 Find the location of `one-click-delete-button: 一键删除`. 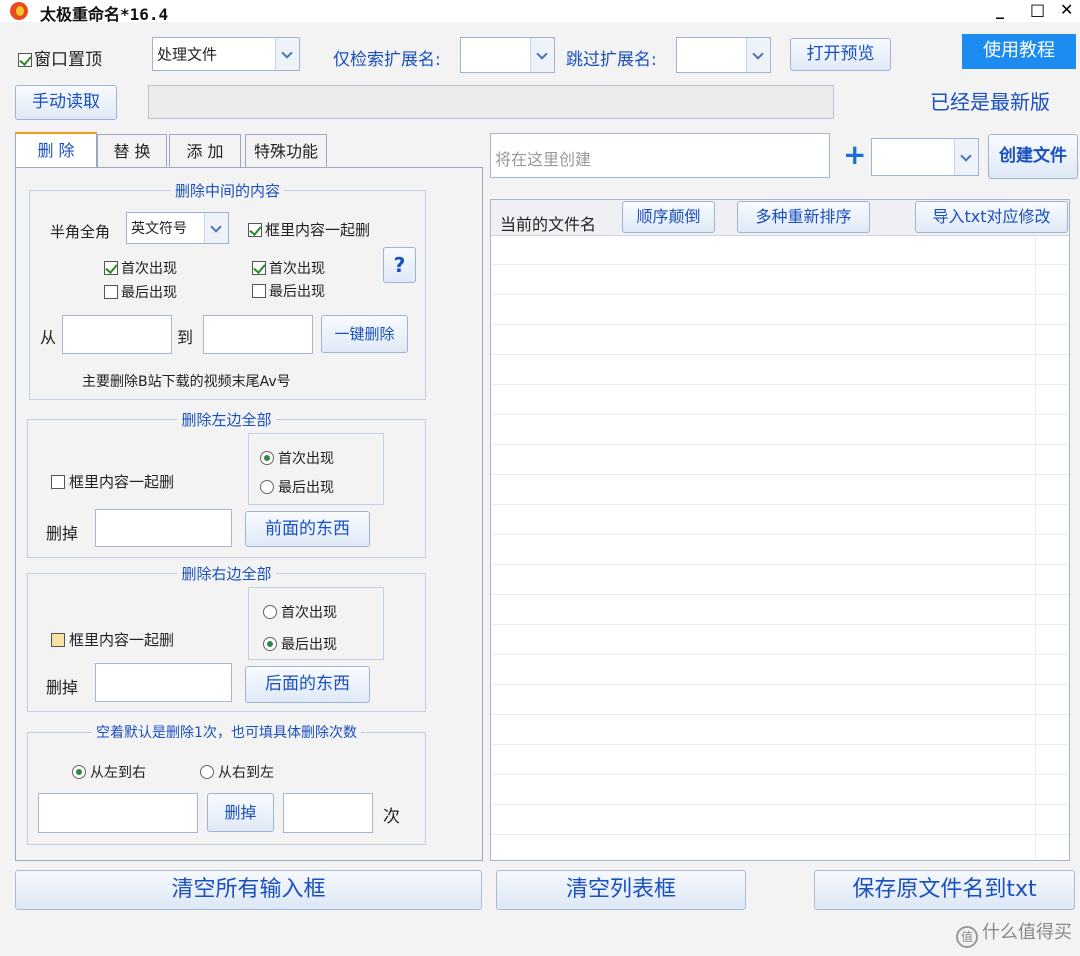

one-click-delete-button: 一键删除 is located at coordinates (364, 334).